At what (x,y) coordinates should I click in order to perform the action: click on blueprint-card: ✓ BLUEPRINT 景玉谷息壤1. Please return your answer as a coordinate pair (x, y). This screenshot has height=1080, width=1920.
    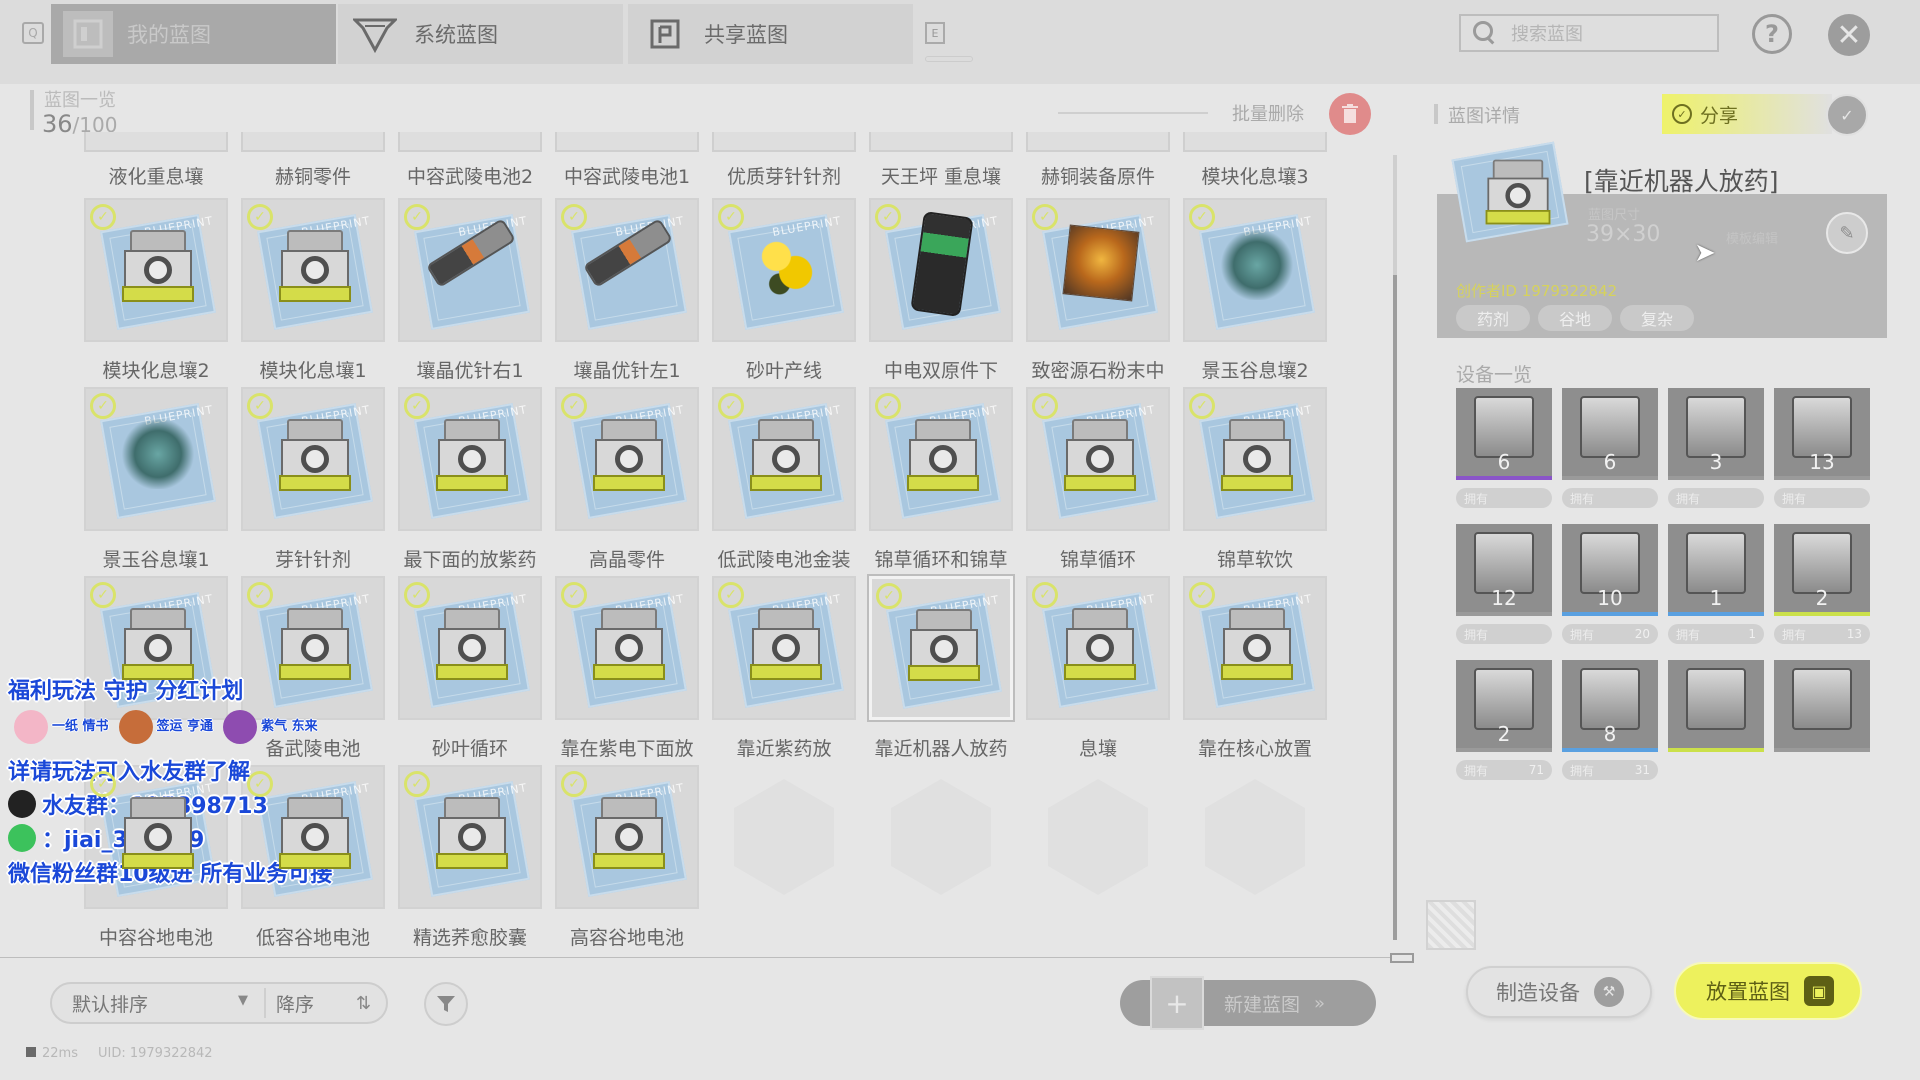
    Looking at the image, I should click on (156, 479).